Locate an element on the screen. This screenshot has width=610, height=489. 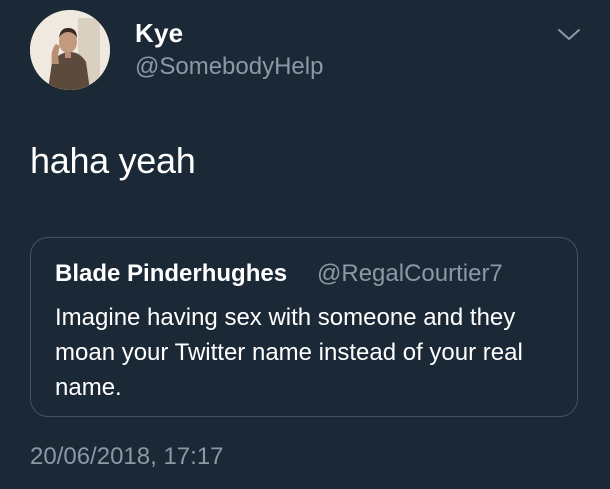
tweet-text: haha yeah is located at coordinates (113, 160).